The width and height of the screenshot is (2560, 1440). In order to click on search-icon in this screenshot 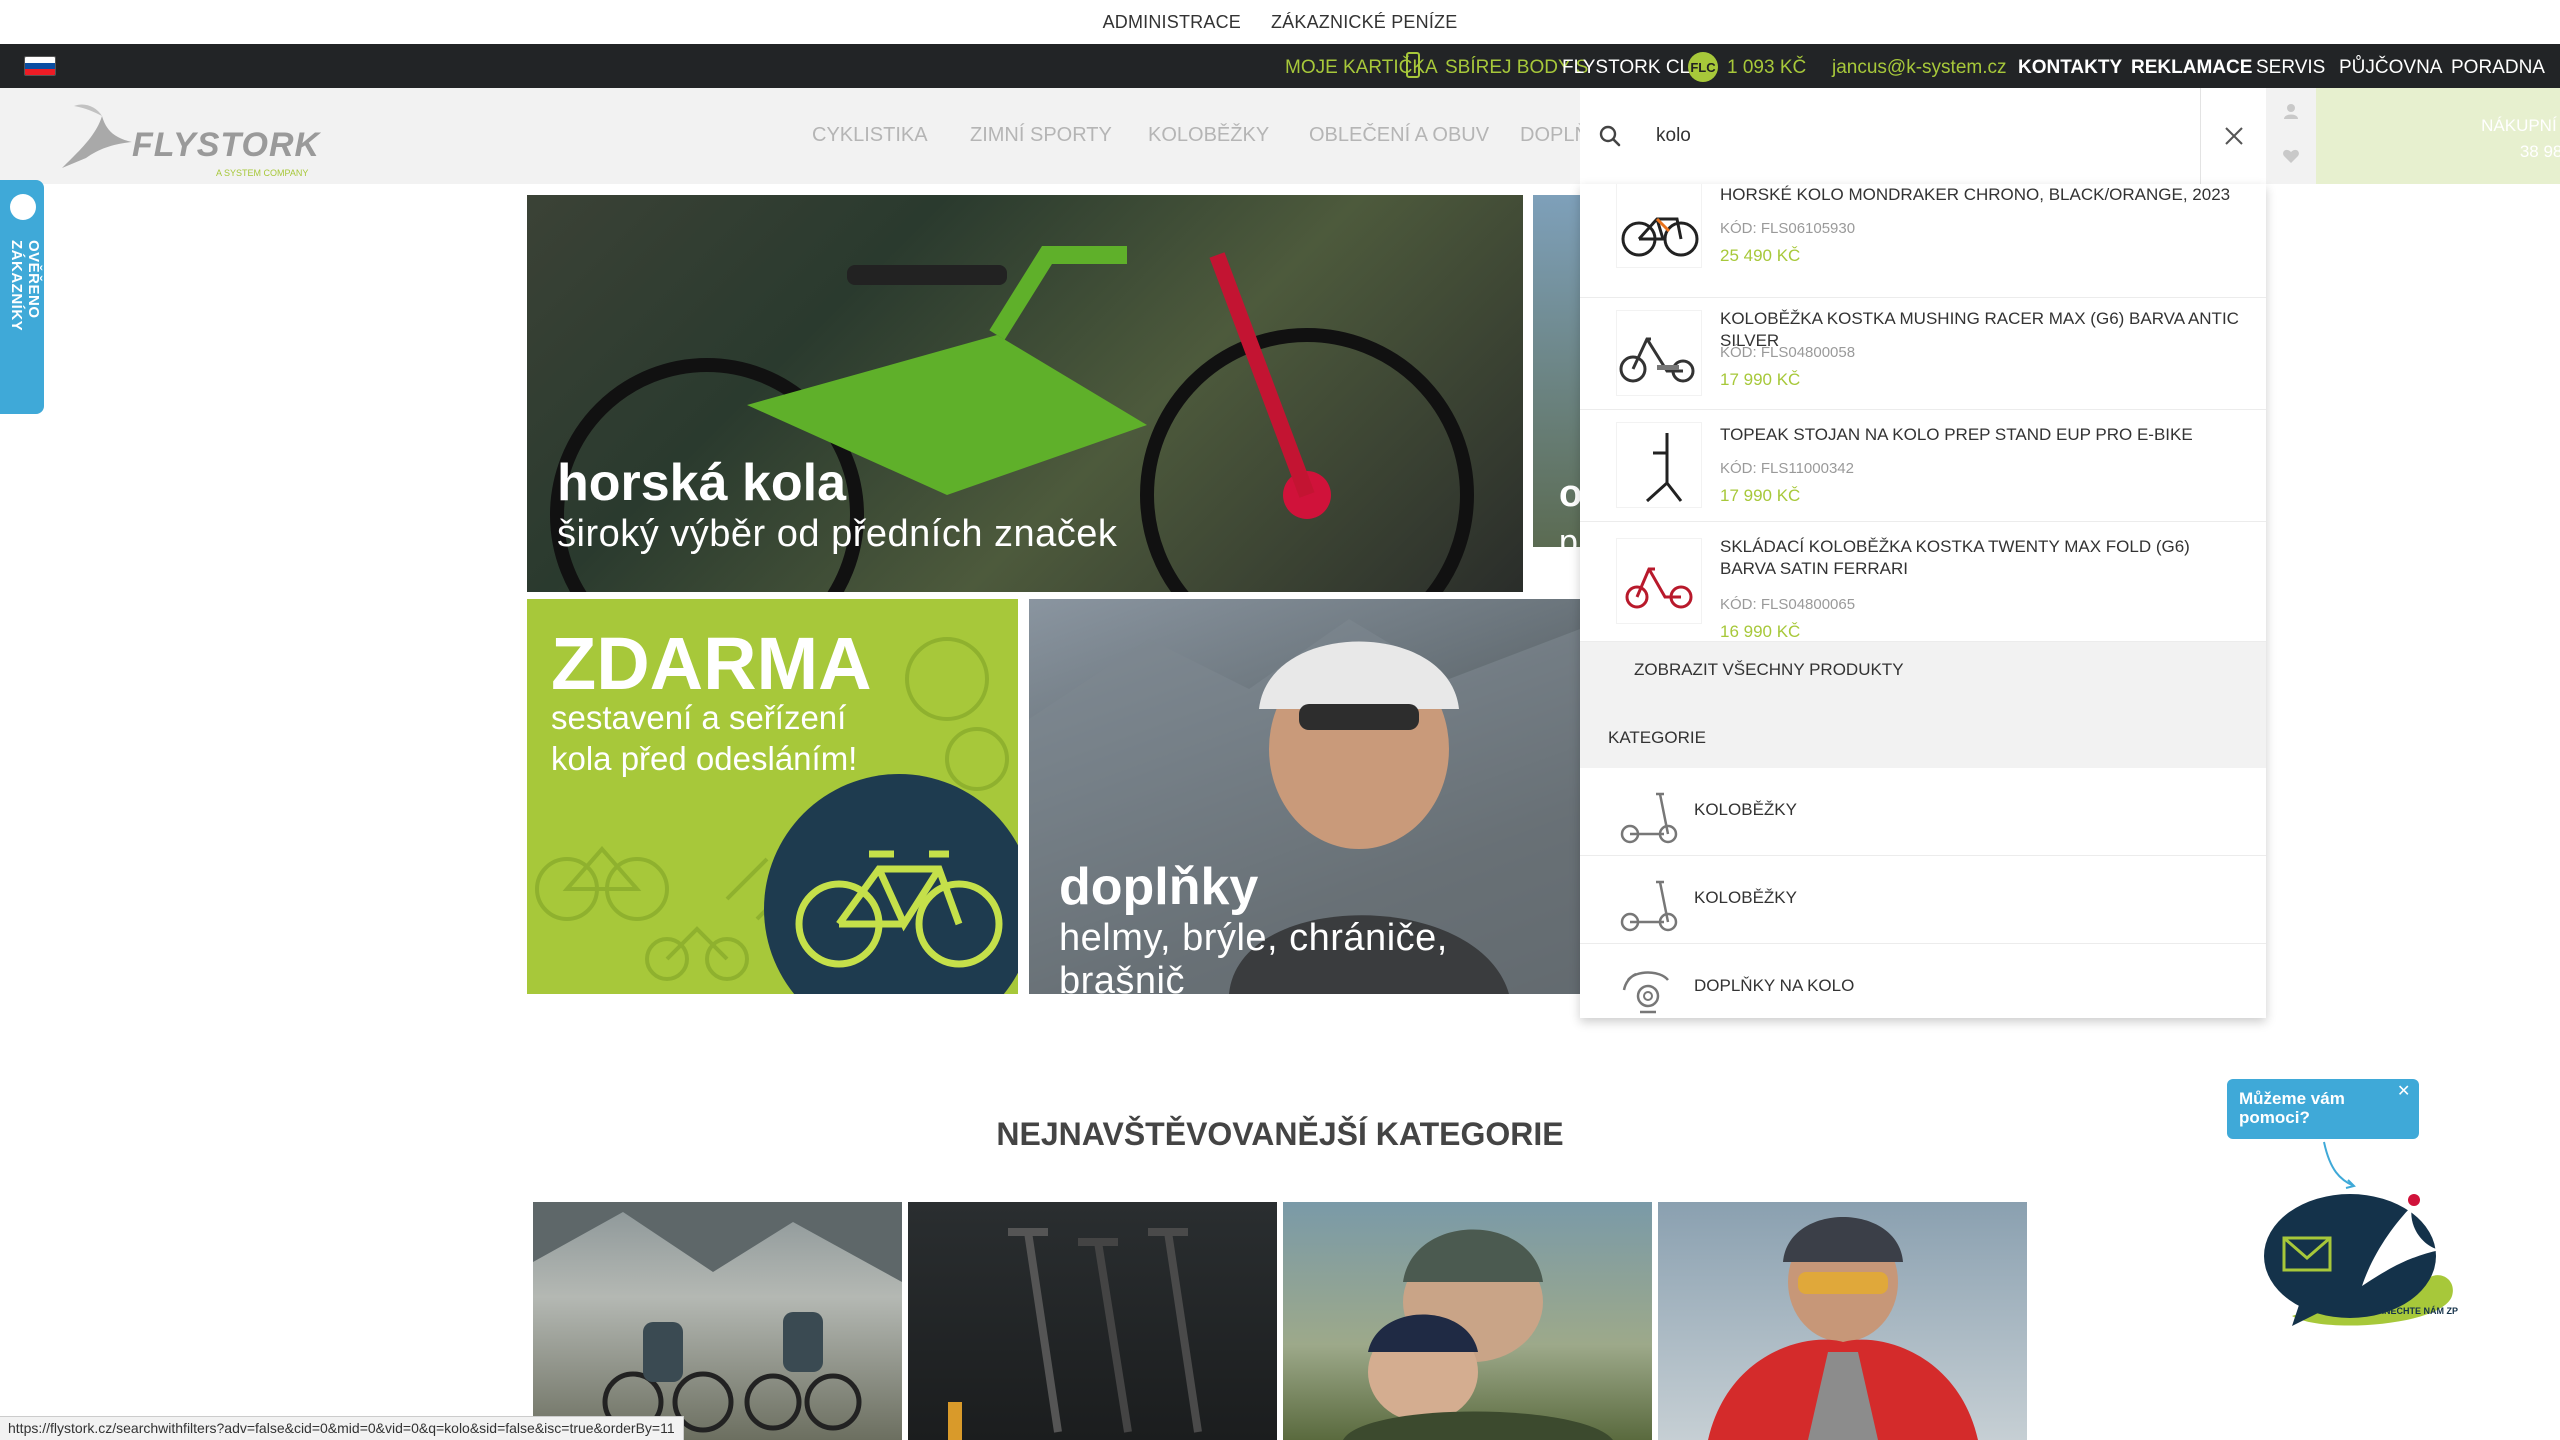, I will do `click(1610, 136)`.